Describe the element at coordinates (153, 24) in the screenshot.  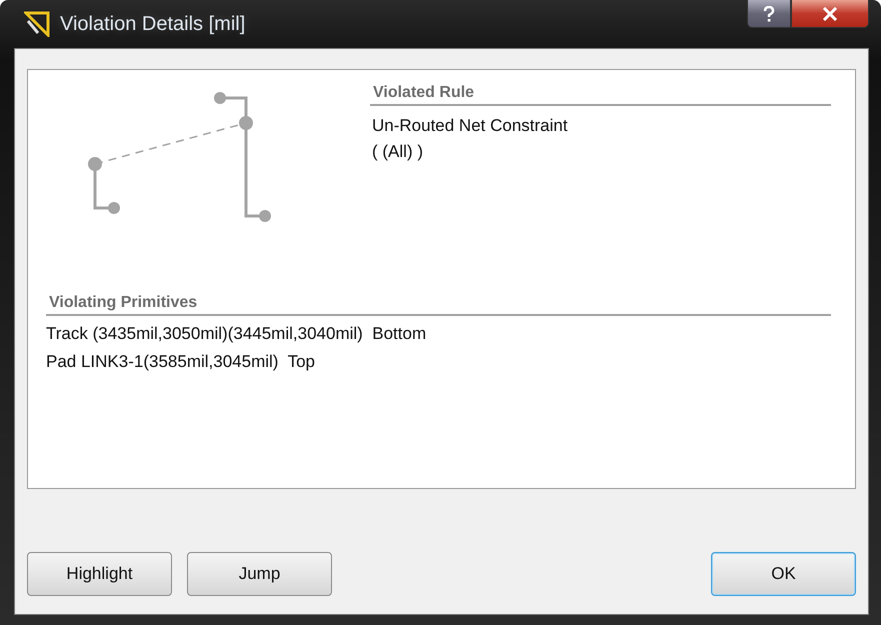
I see `window-title: Violation Details [mil]` at that location.